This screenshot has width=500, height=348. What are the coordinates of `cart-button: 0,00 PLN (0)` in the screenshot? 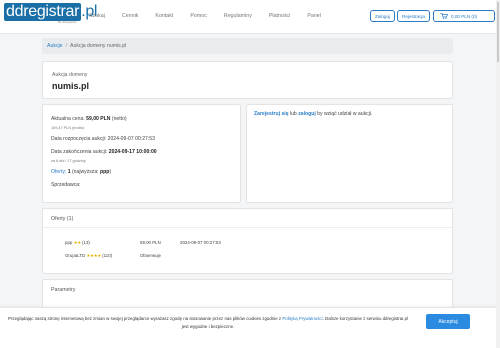 It's located at (464, 16).